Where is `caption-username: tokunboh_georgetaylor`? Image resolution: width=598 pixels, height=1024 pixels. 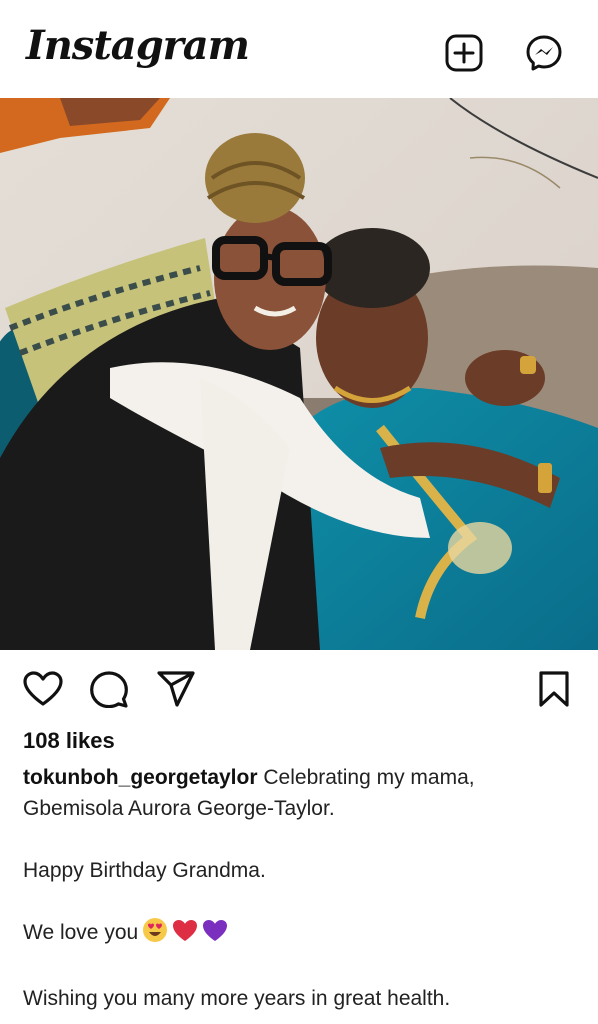 caption-username: tokunboh_georgetaylor is located at coordinates (140, 777).